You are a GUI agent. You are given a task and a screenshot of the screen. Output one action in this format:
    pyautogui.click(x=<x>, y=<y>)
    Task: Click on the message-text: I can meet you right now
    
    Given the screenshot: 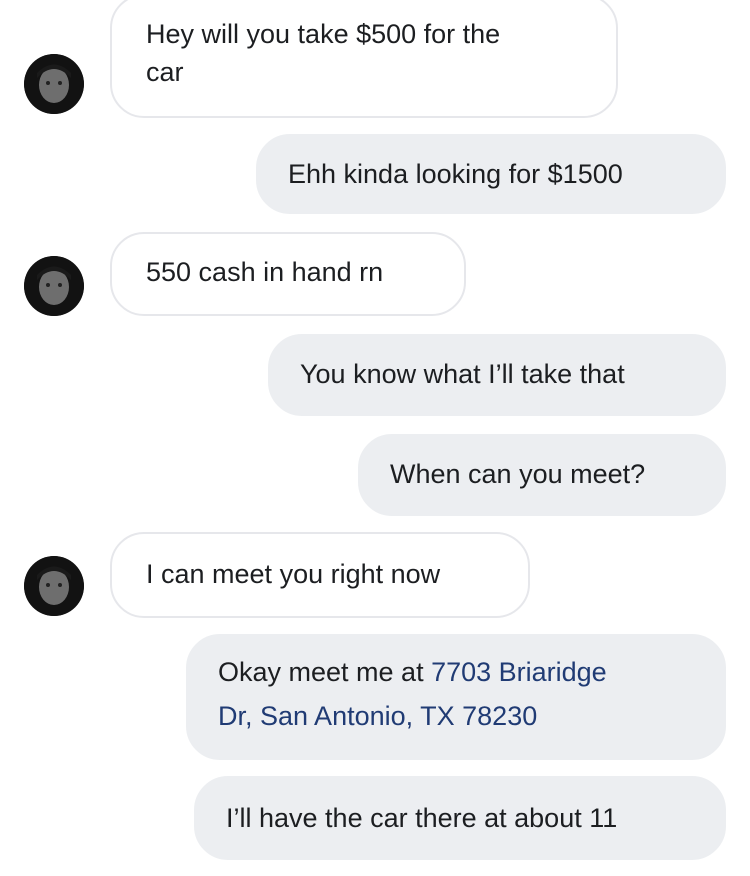 What is the action you would take?
    pyautogui.click(x=293, y=574)
    